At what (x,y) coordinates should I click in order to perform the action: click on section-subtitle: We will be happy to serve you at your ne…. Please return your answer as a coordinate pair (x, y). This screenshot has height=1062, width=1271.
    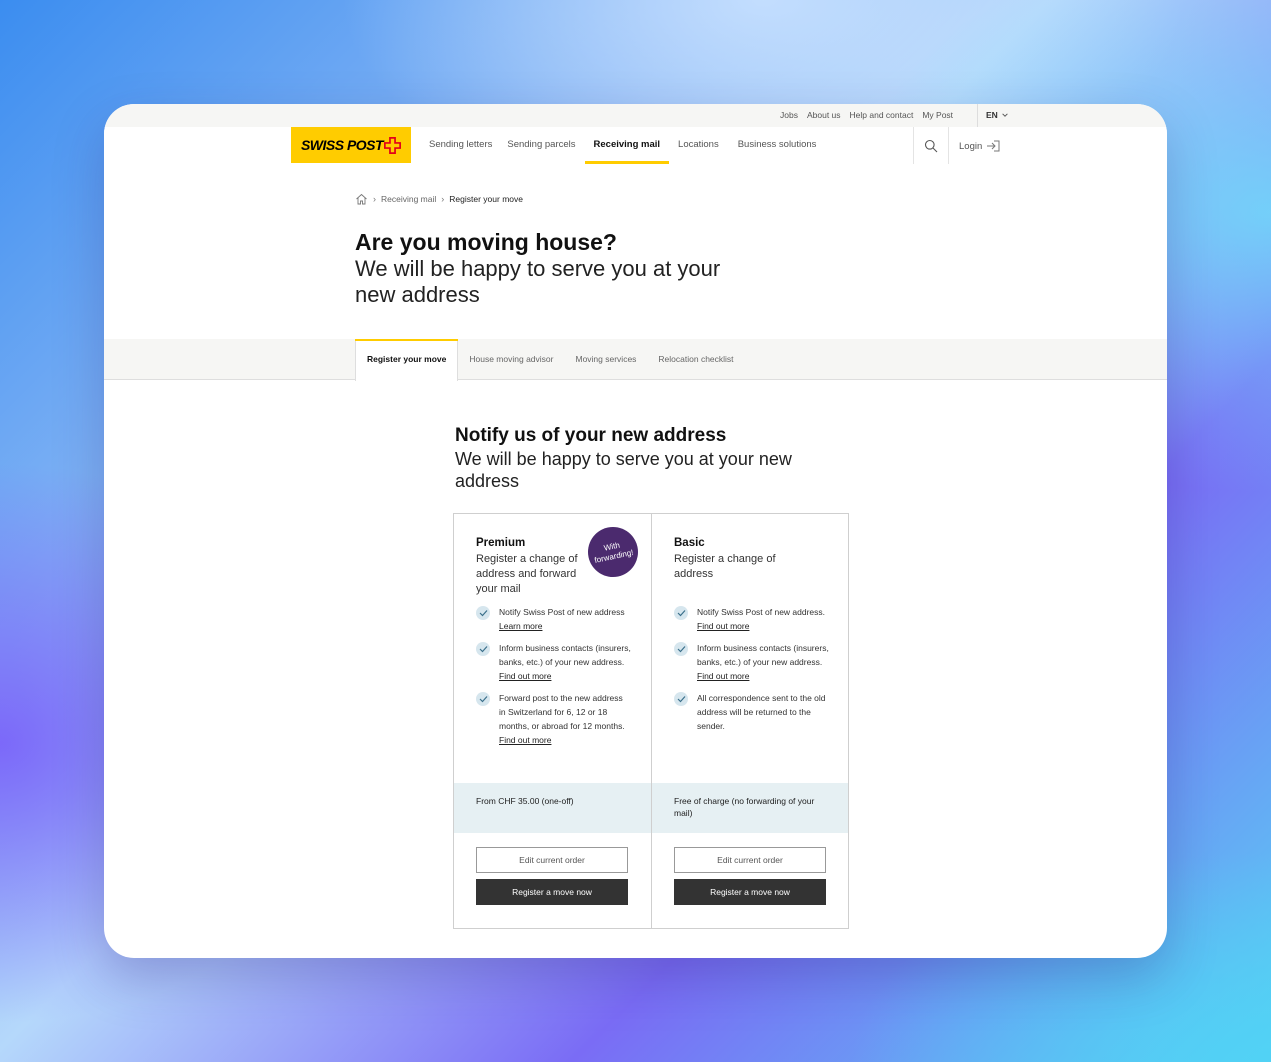
    Looking at the image, I should click on (623, 470).